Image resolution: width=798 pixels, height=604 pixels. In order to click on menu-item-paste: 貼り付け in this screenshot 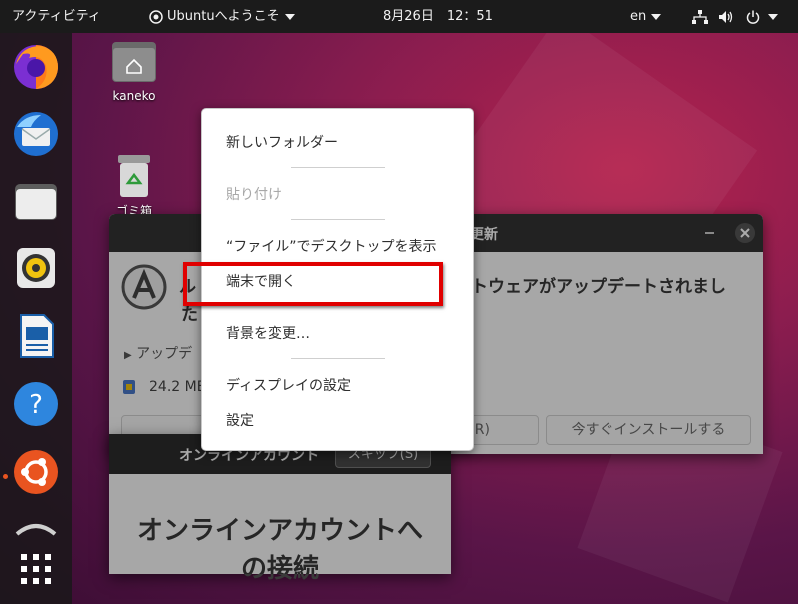, I will do `click(254, 195)`.